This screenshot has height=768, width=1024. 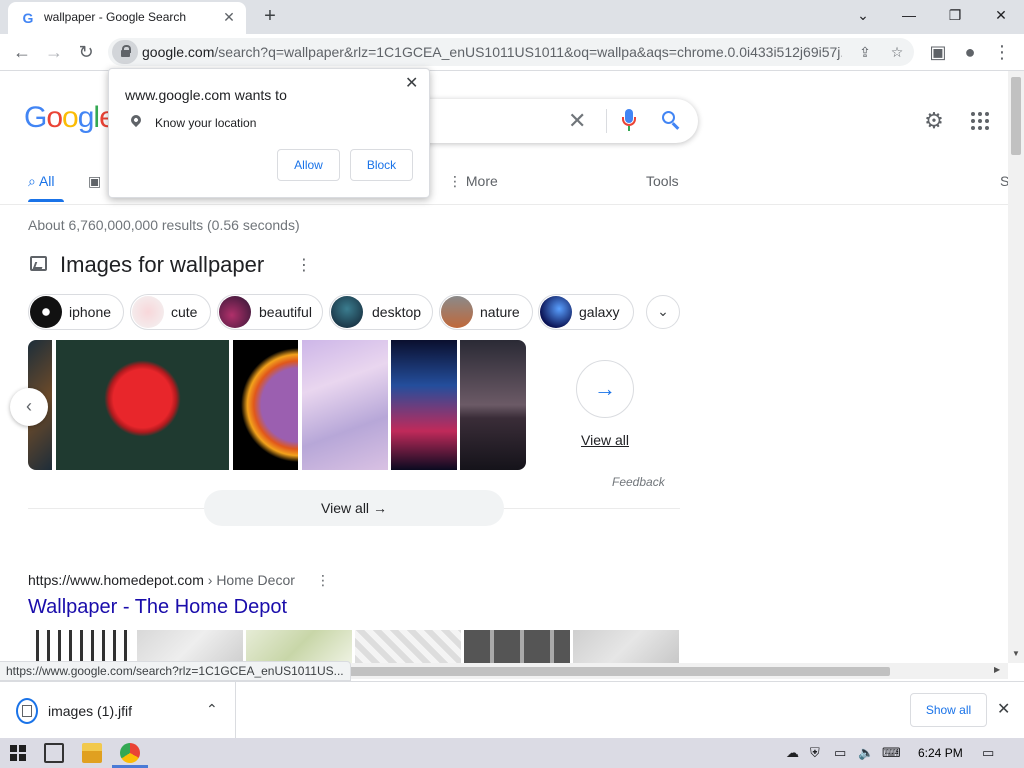 What do you see at coordinates (38, 263) in the screenshot?
I see `image-icon` at bounding box center [38, 263].